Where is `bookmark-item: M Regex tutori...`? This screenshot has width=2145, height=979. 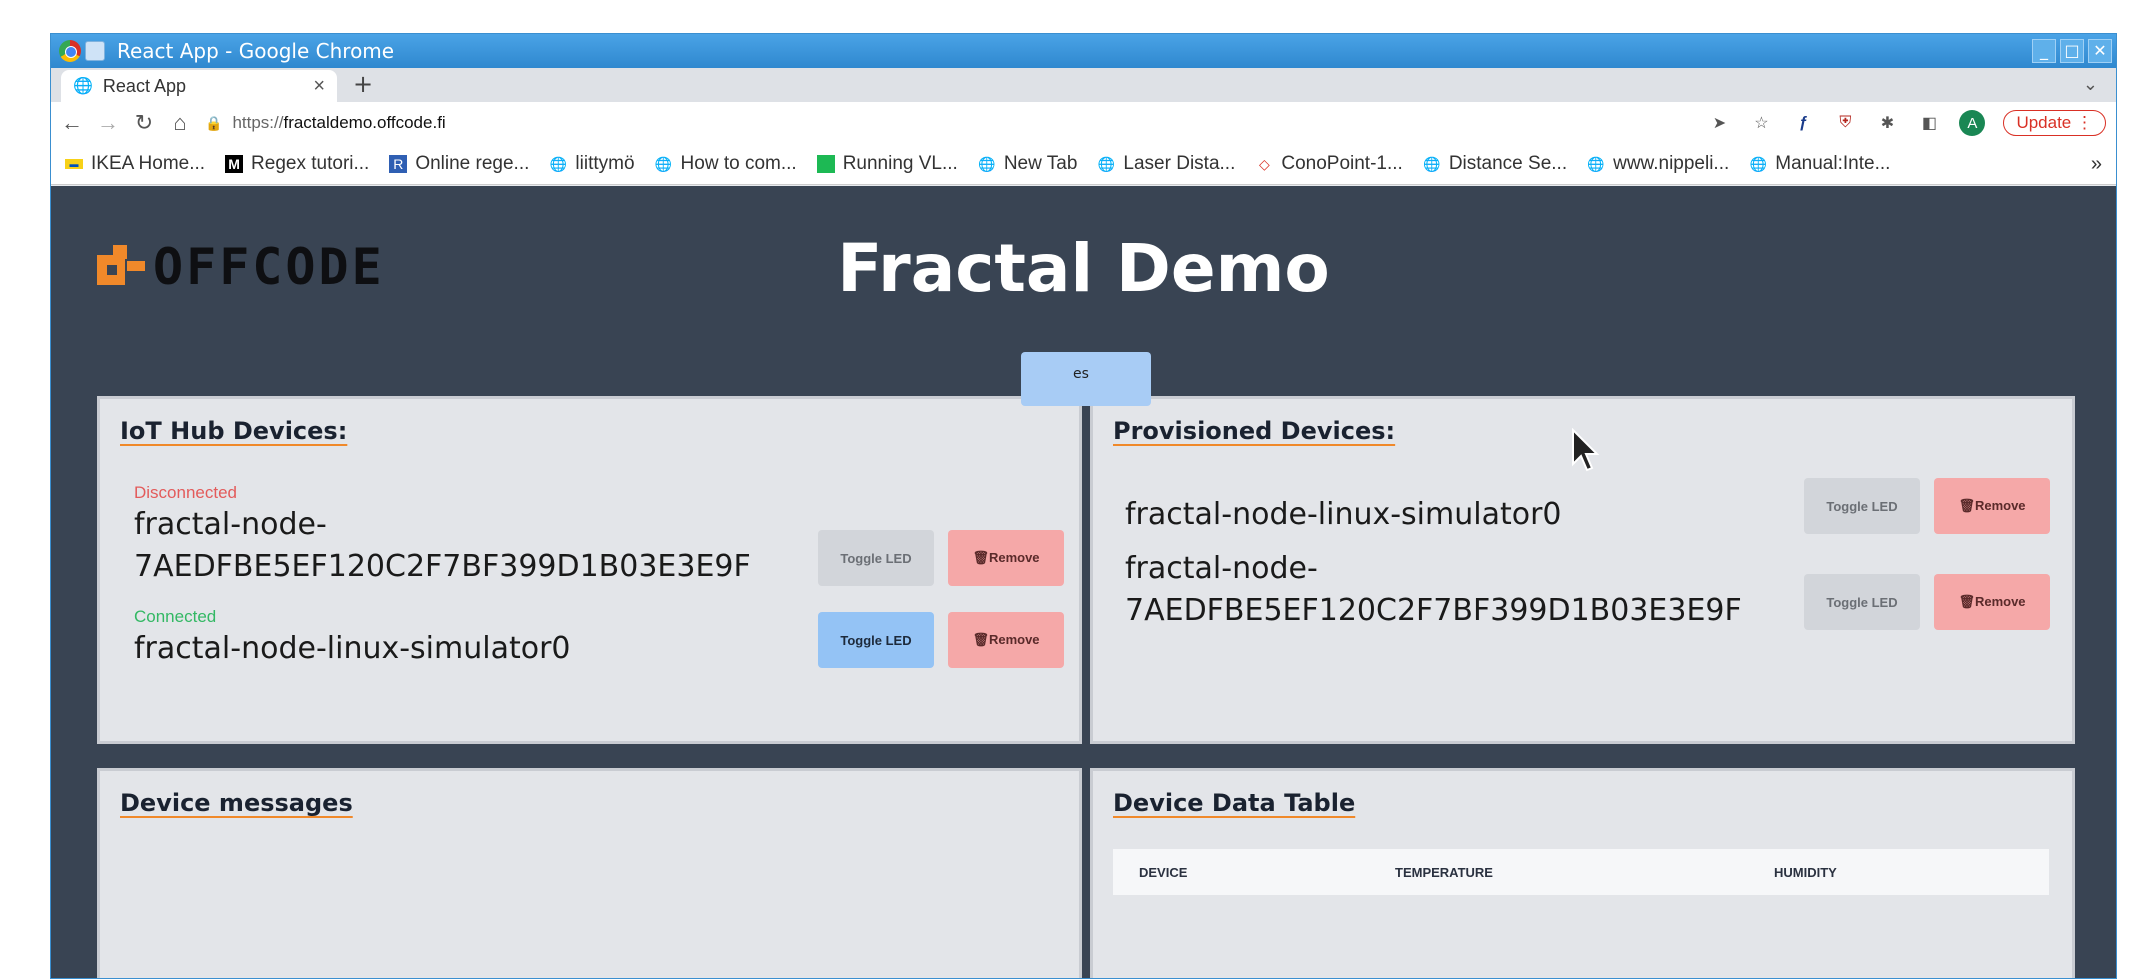 bookmark-item: M Regex tutori... is located at coordinates (297, 164).